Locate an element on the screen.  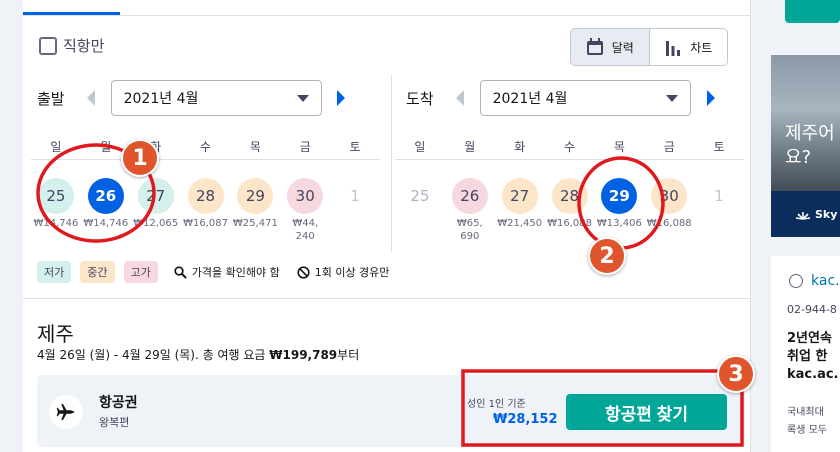
calendar-day: 30 ₩44, 240 is located at coordinates (305, 210).